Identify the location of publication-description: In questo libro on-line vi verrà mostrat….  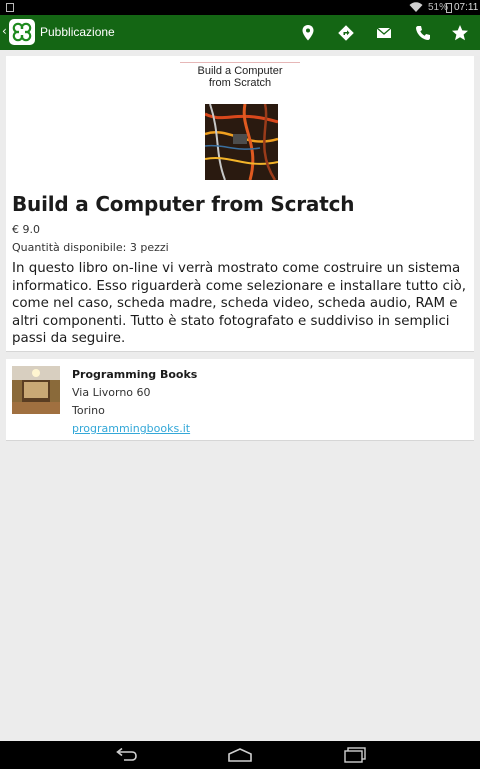
(239, 303).